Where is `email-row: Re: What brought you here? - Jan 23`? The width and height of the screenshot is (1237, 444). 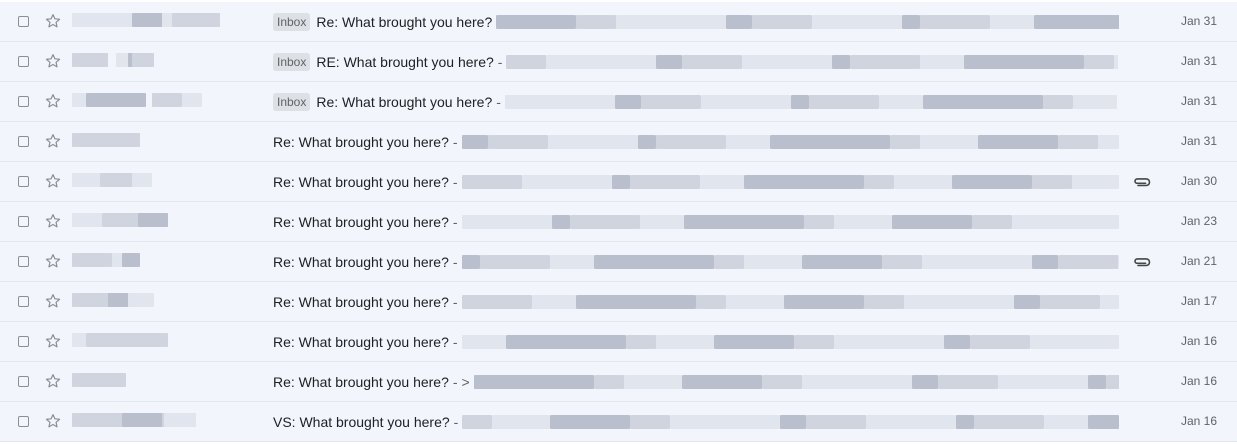
email-row: Re: What brought you here? - Jan 23 is located at coordinates (618, 222).